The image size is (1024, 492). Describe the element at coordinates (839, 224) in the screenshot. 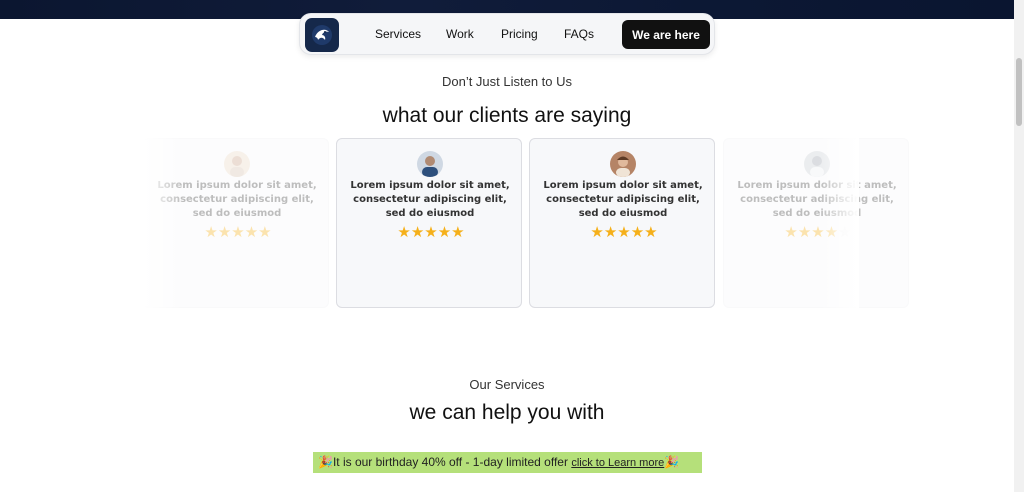

I see `carousel-fade-right` at that location.